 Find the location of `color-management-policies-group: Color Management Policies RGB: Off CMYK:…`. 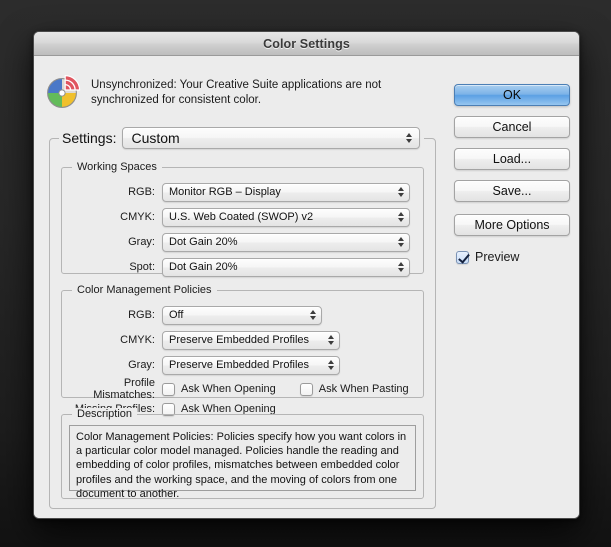

color-management-policies-group: Color Management Policies RGB: Off CMYK:… is located at coordinates (242, 350).